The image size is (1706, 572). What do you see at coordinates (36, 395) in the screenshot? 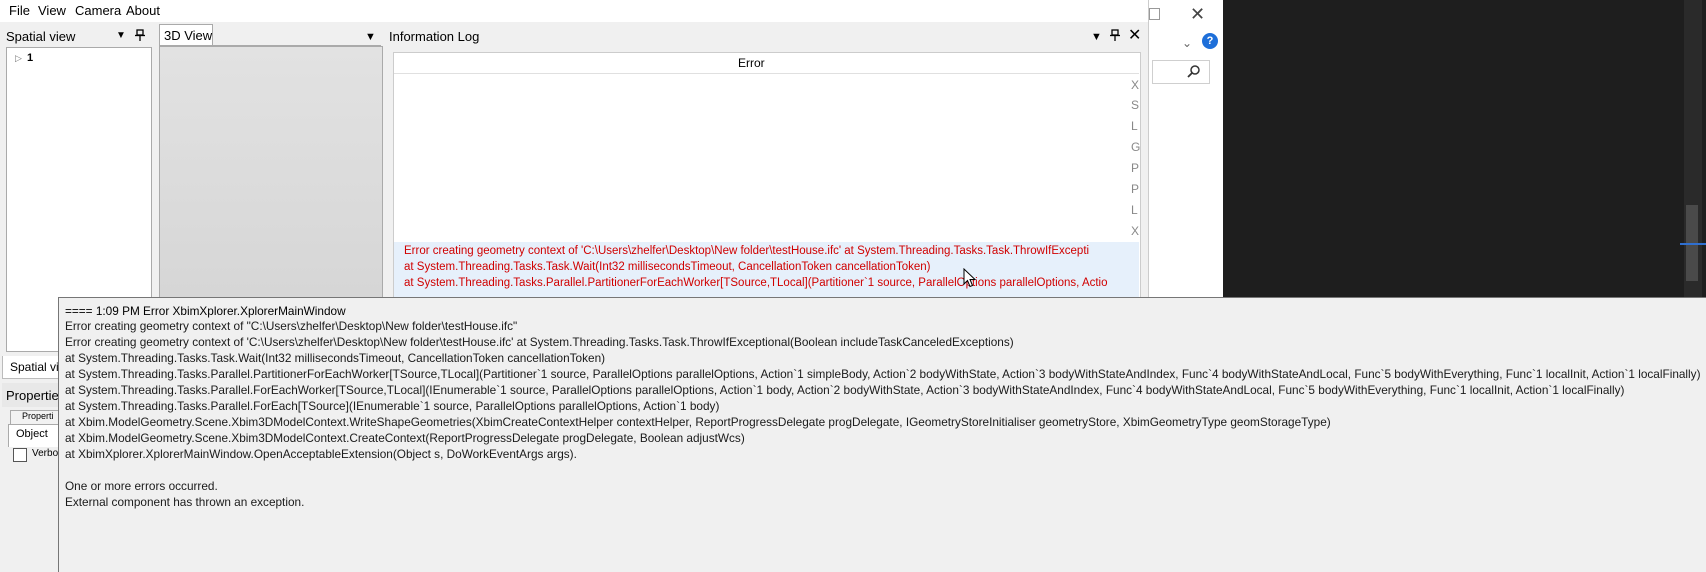
I see `properties-title: Properties` at bounding box center [36, 395].